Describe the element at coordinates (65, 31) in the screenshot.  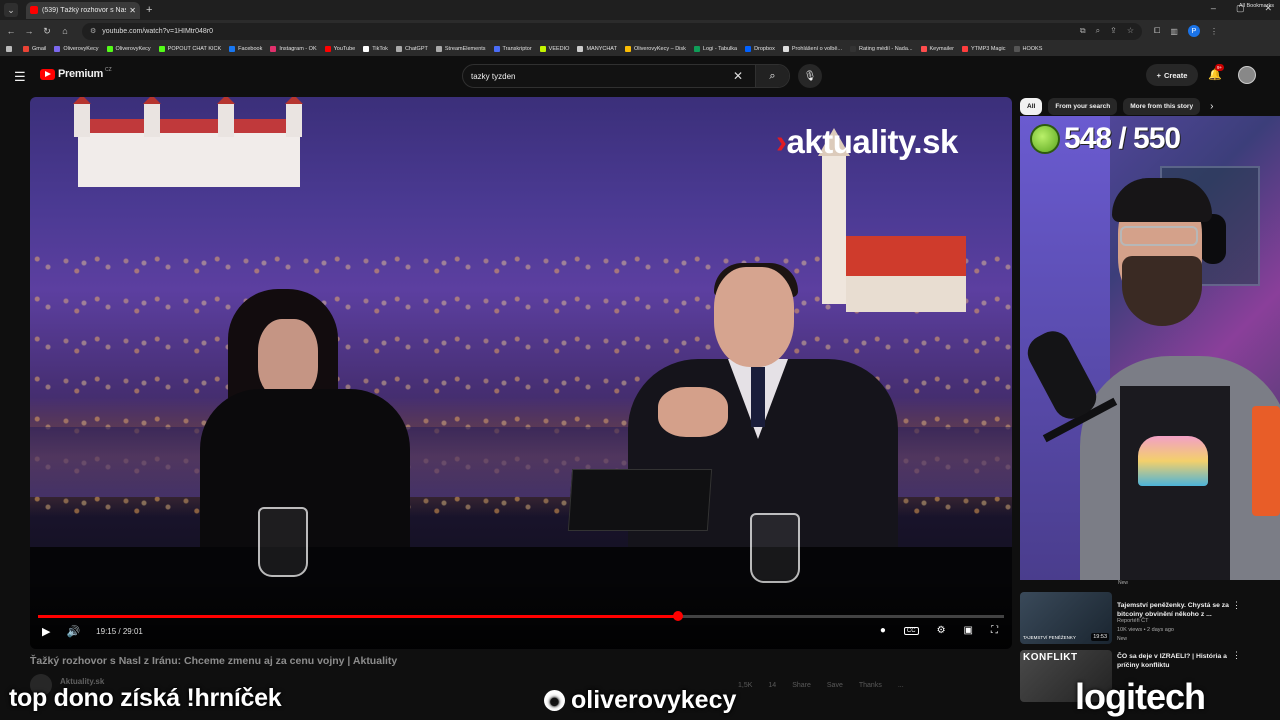
I see `home-icon: ⌂` at that location.